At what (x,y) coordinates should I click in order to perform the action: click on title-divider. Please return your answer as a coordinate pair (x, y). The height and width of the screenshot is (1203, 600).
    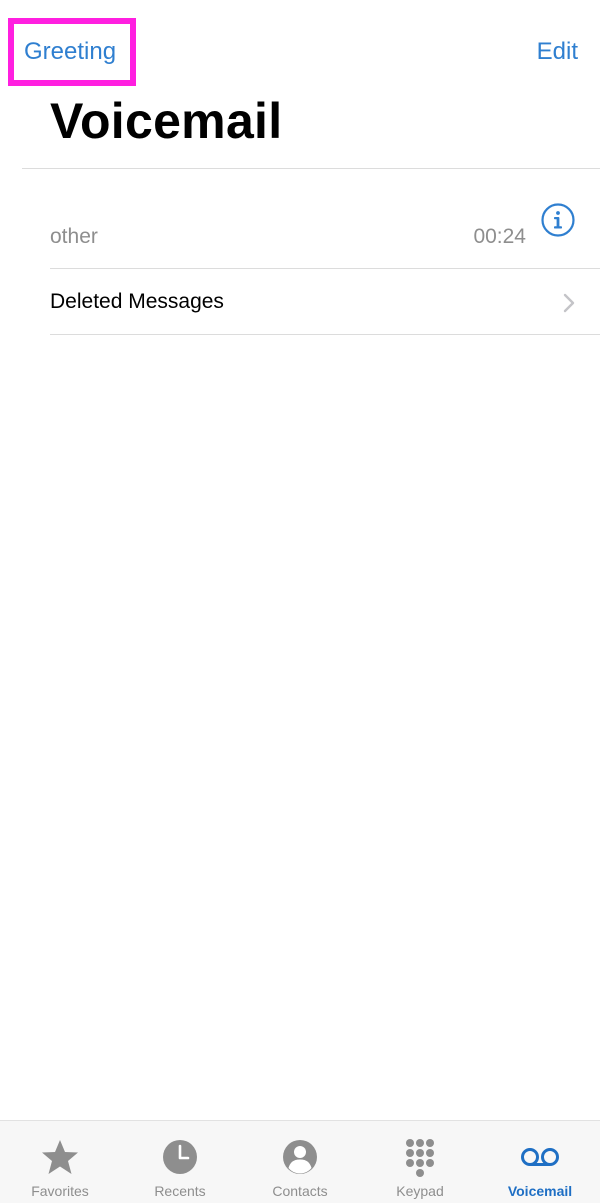
    Looking at the image, I should click on (311, 168).